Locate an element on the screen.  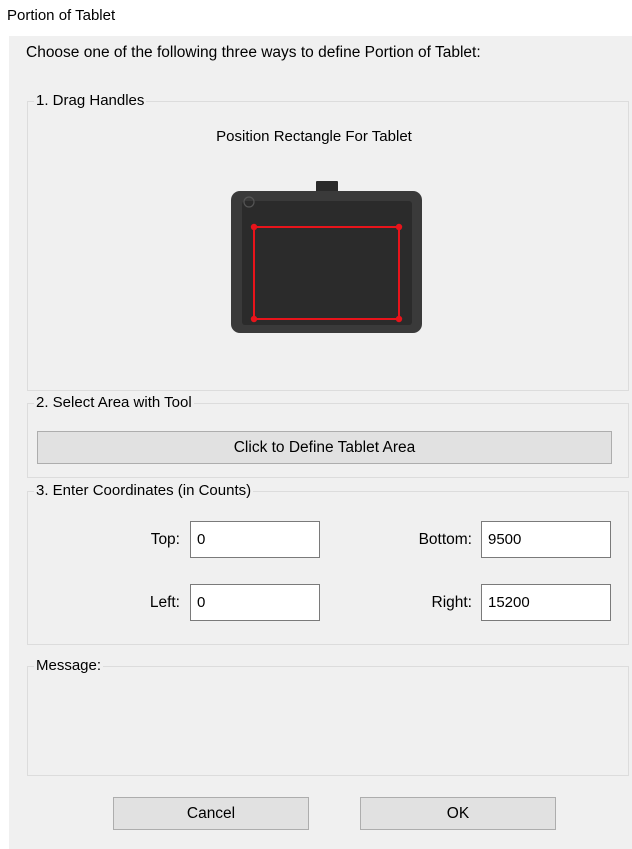
handle-bottom-left is located at coordinates (254, 319).